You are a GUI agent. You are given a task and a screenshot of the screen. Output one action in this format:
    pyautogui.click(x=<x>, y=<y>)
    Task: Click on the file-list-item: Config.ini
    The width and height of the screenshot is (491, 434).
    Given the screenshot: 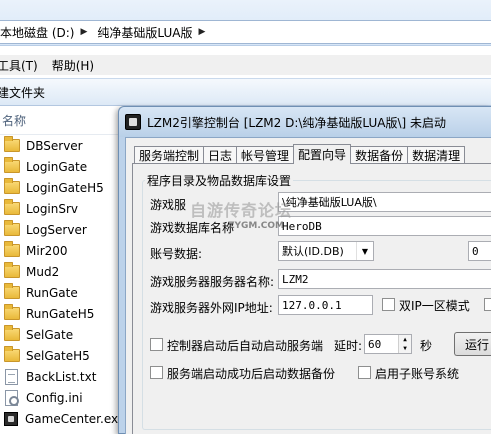 What is the action you would take?
    pyautogui.click(x=59, y=397)
    